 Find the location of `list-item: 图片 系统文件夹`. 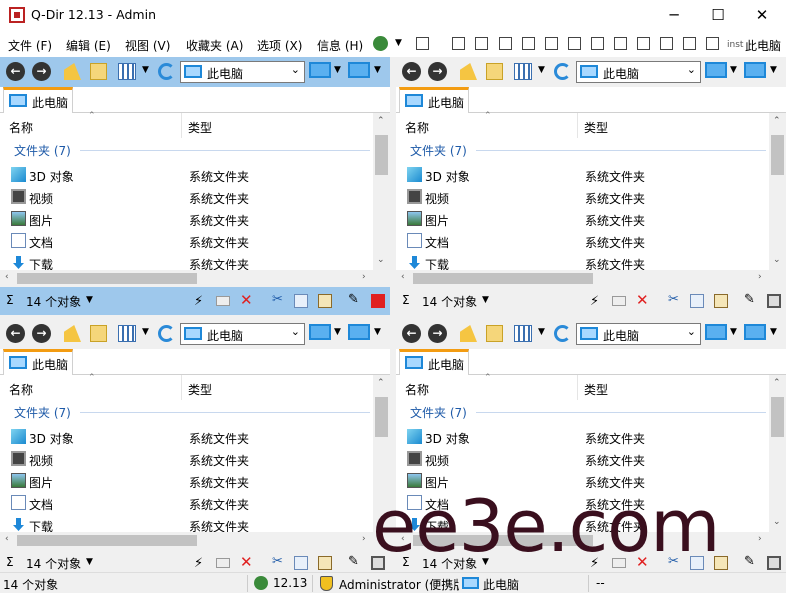

list-item: 图片 系统文件夹 is located at coordinates (186, 481).